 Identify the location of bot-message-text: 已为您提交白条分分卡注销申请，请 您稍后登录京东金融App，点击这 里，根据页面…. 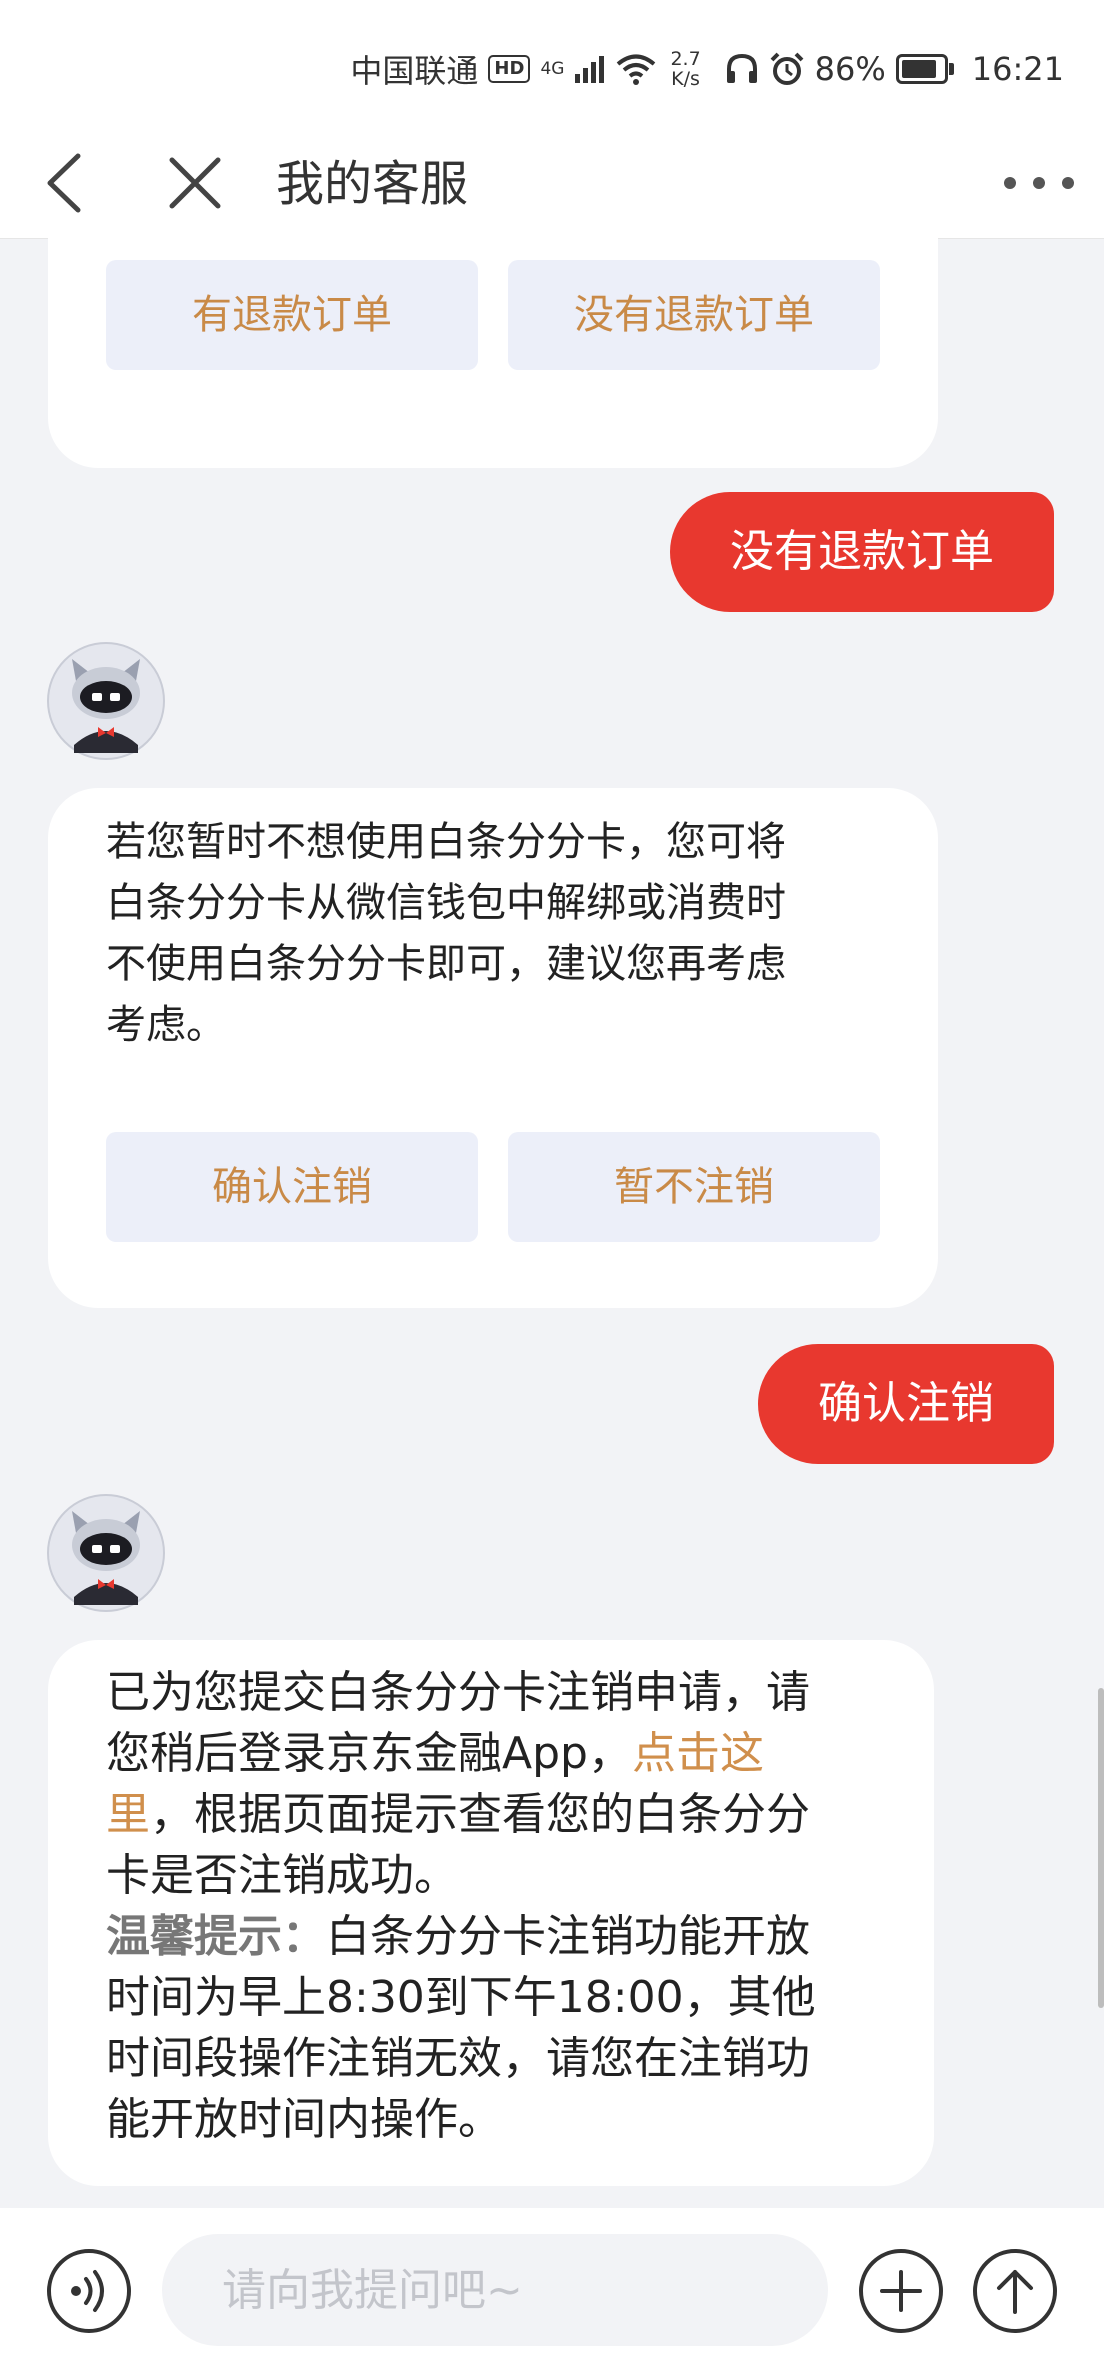
(461, 1906).